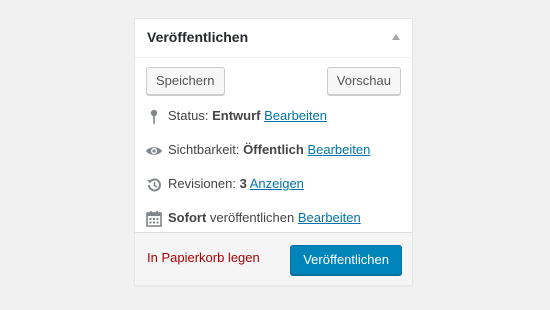 This screenshot has width=550, height=310. Describe the element at coordinates (154, 117) in the screenshot. I see `pin-icon` at that location.